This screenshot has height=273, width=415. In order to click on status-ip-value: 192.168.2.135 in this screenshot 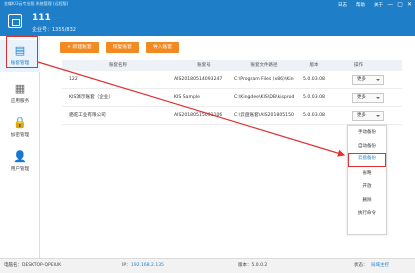, I will do `click(147, 265)`.